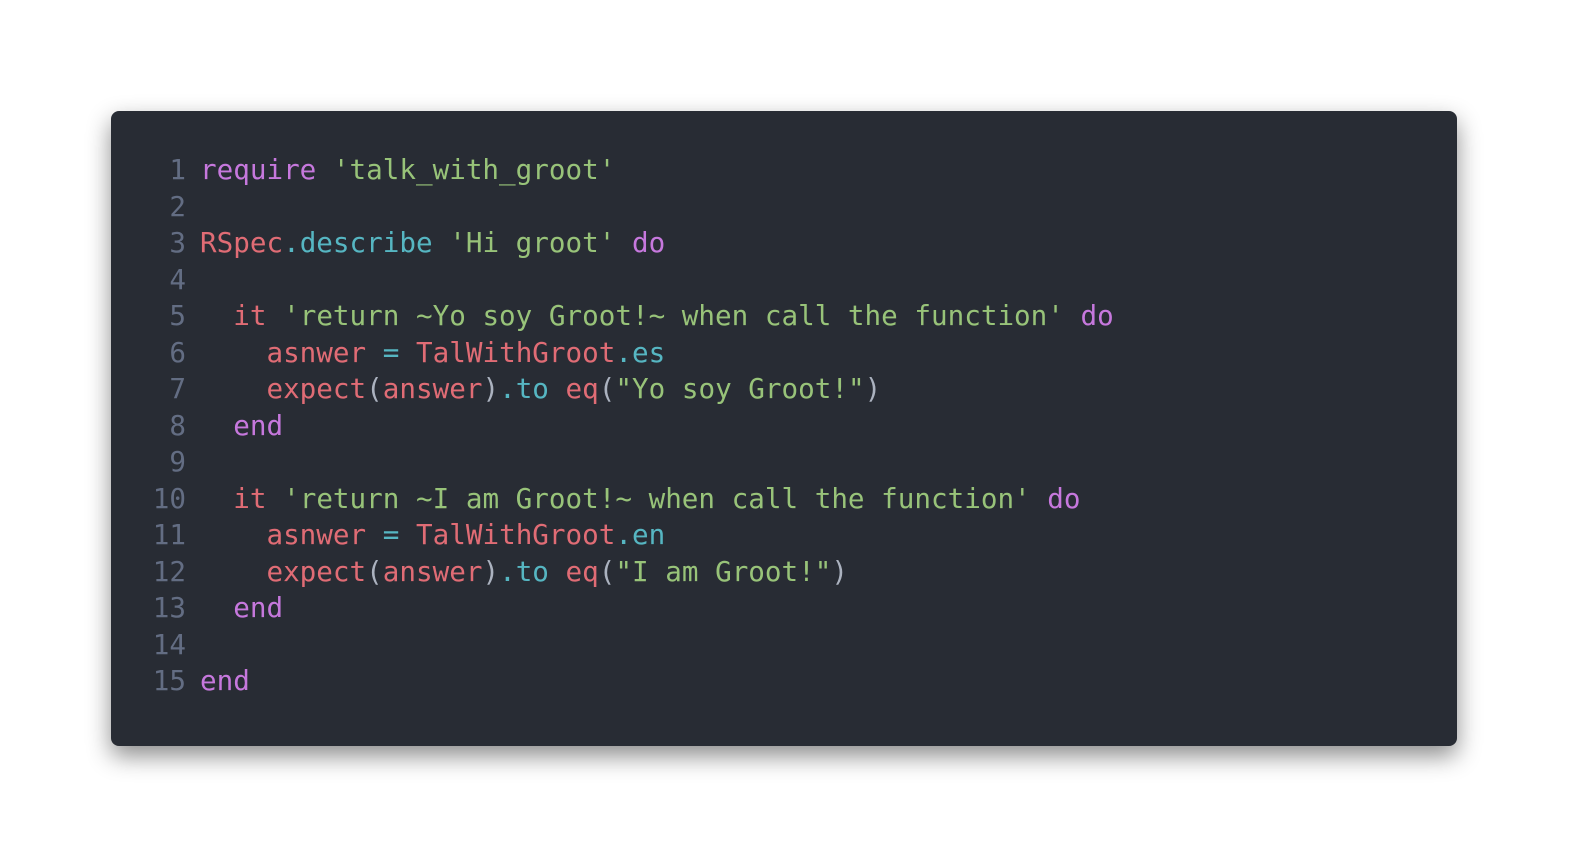  I want to click on code-text: RSpec.describe 'Hi groot' do, so click(432, 243).